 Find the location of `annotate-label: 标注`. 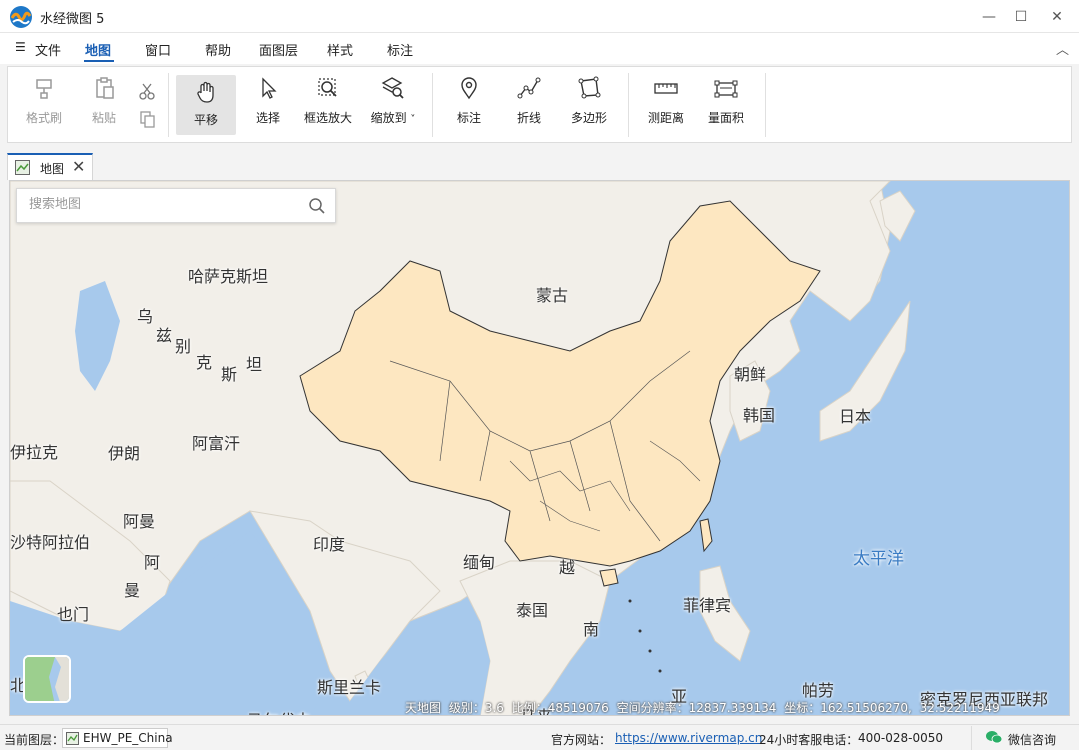

annotate-label: 标注 is located at coordinates (468, 118).